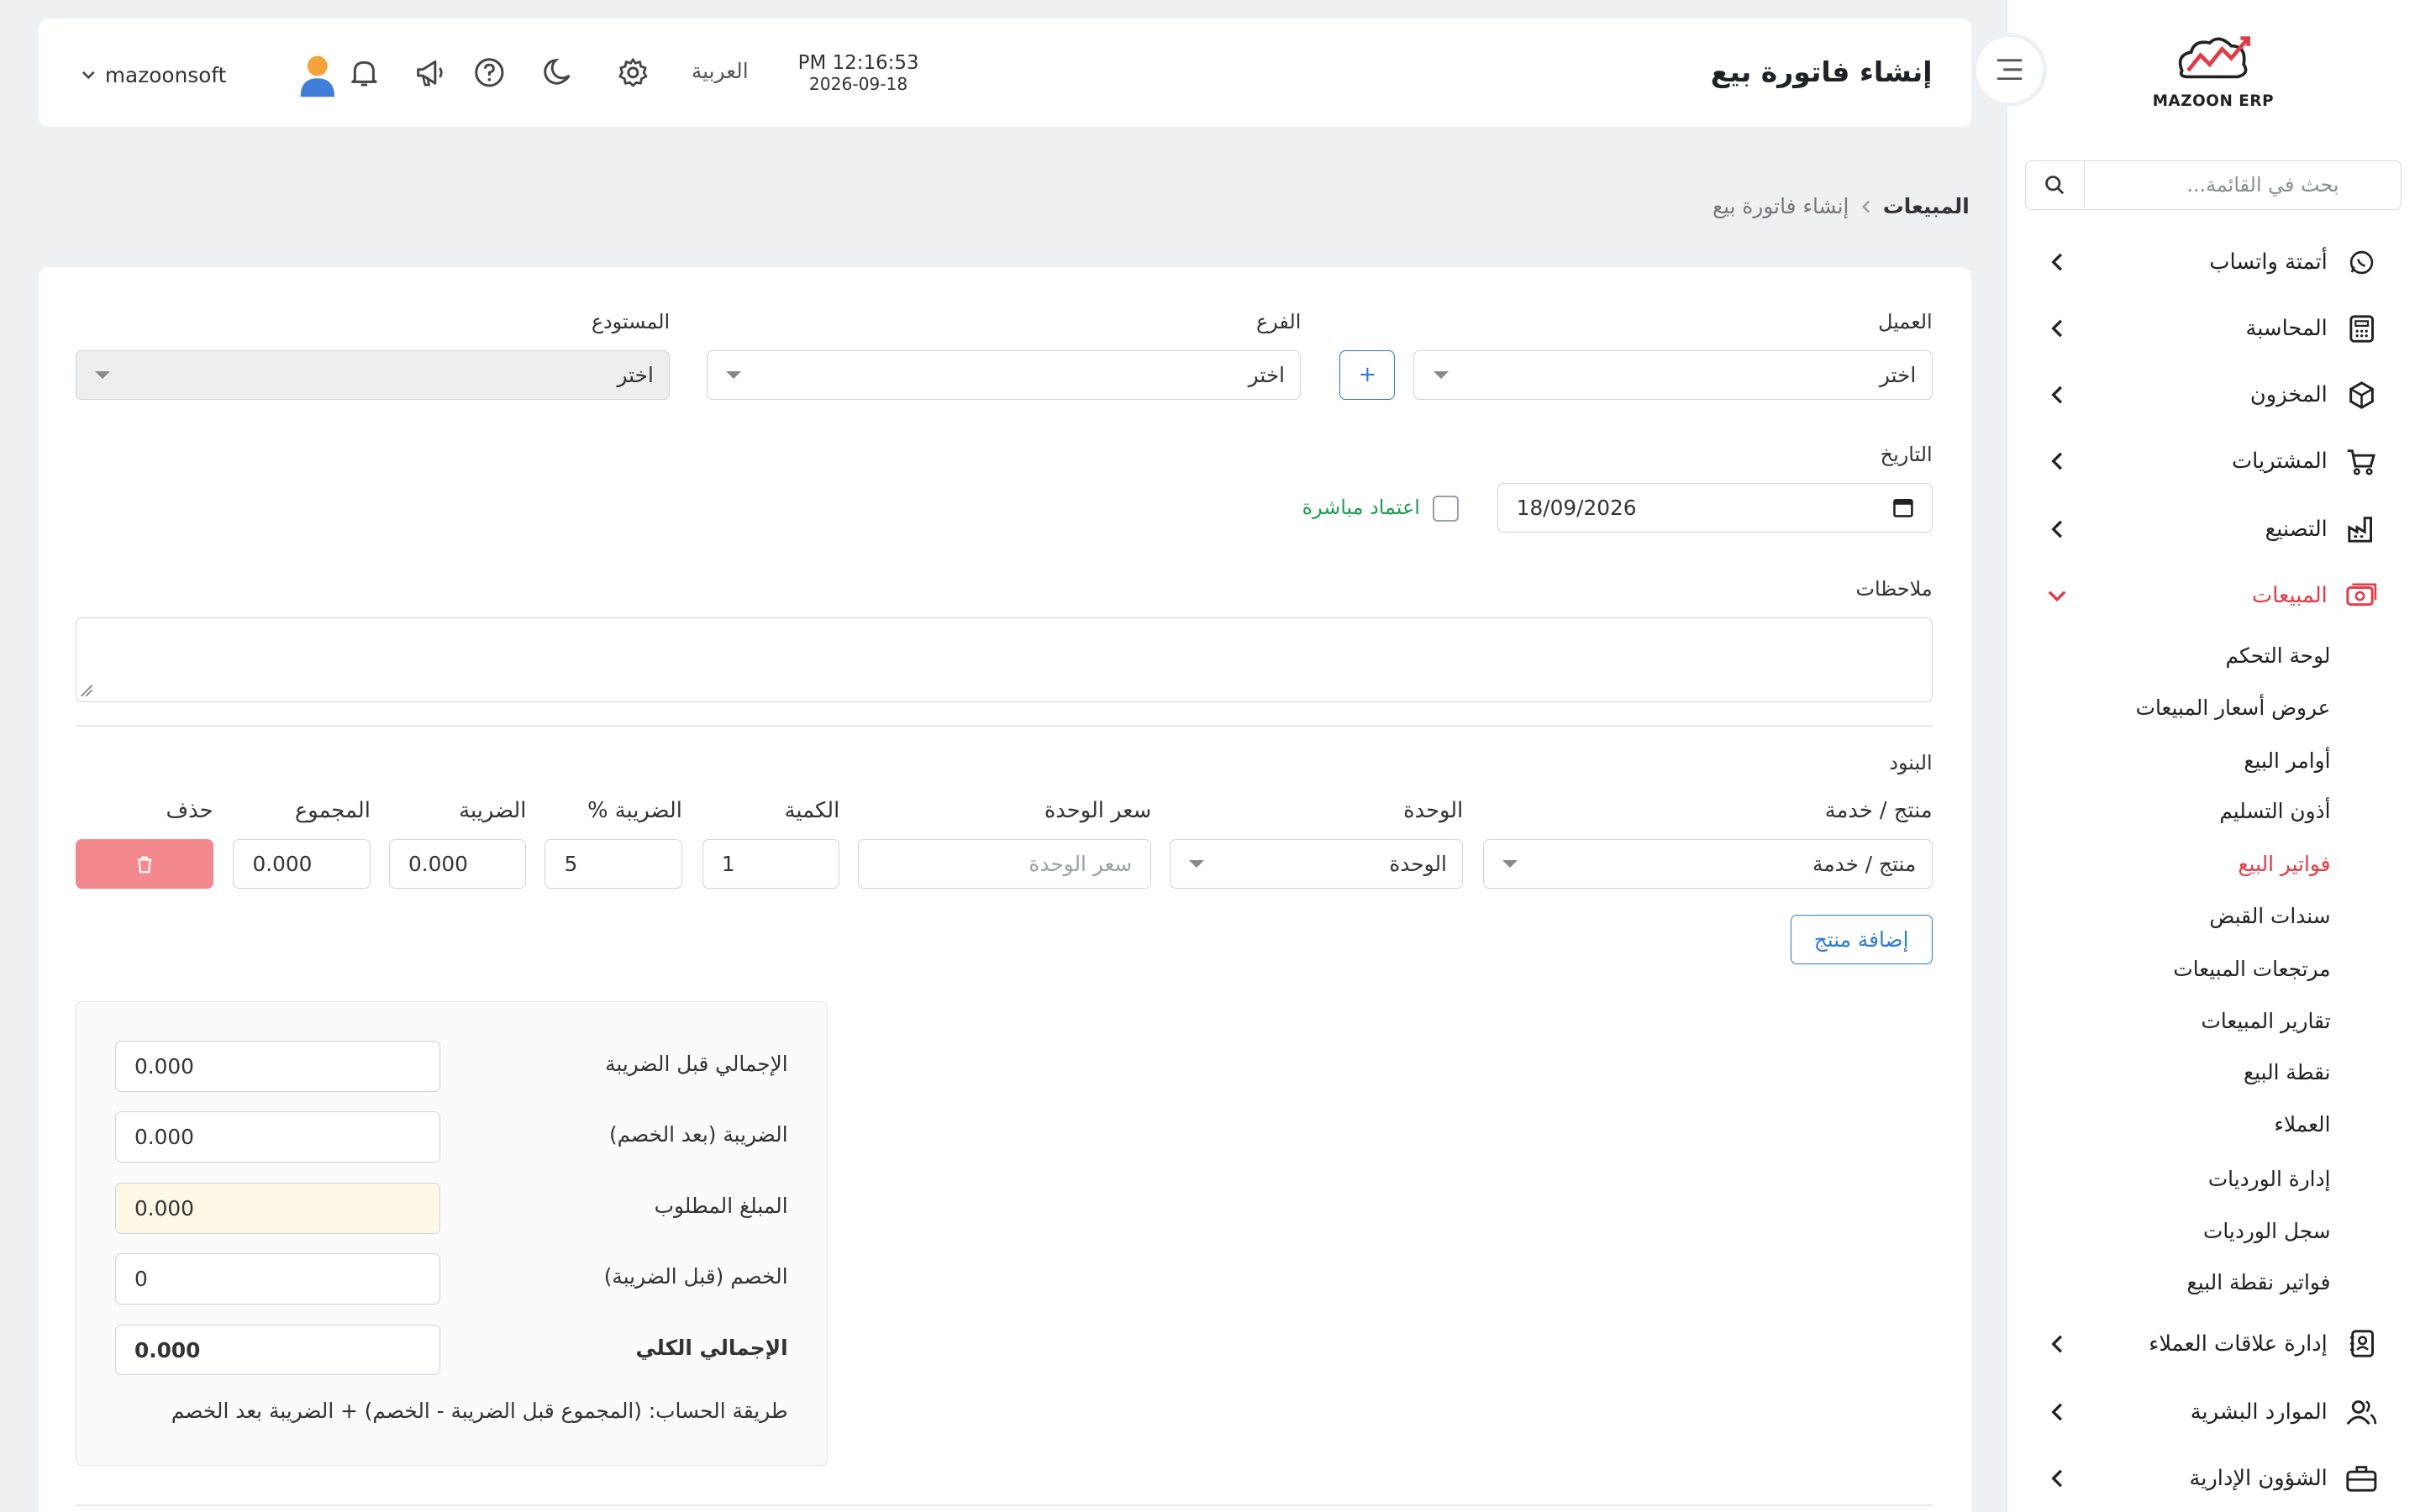 This screenshot has height=1512, width=2420. I want to click on discount-input: 0, so click(277, 1279).